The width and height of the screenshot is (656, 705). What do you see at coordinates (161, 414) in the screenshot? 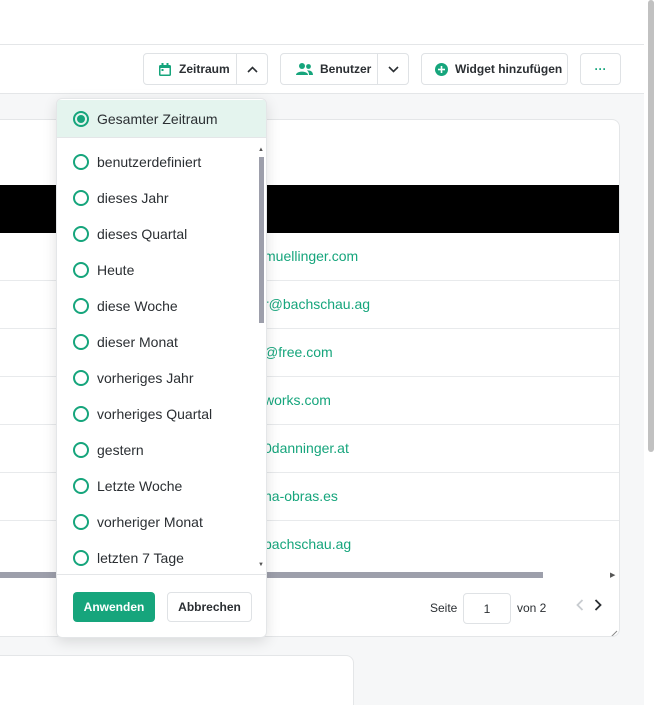
I see `option-vorheriges-quartal: vorheriges Quartal` at bounding box center [161, 414].